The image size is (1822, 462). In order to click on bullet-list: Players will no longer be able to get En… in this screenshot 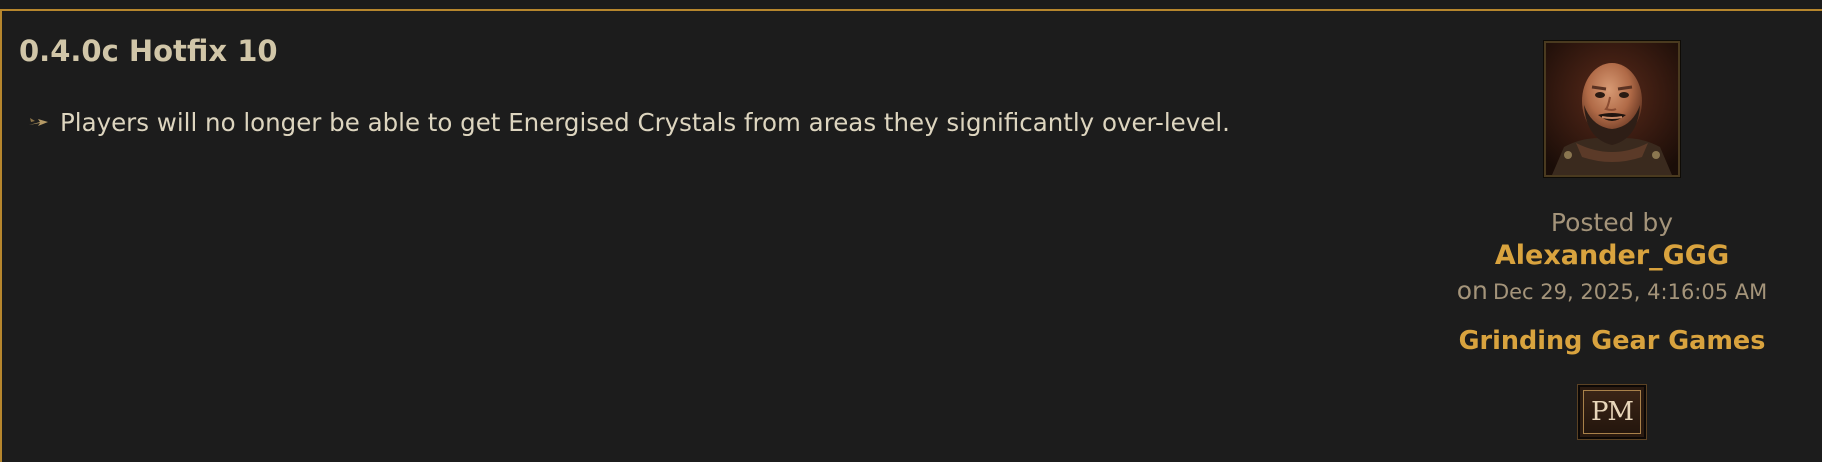, I will do `click(719, 122)`.